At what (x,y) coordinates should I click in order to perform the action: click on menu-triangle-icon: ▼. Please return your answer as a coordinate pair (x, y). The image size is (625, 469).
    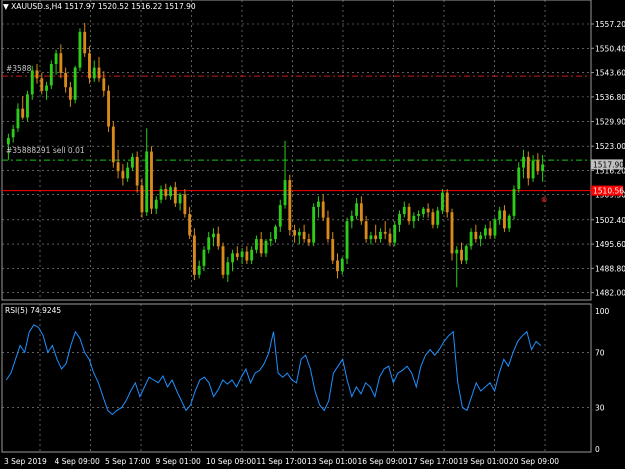
    Looking at the image, I should click on (6, 6).